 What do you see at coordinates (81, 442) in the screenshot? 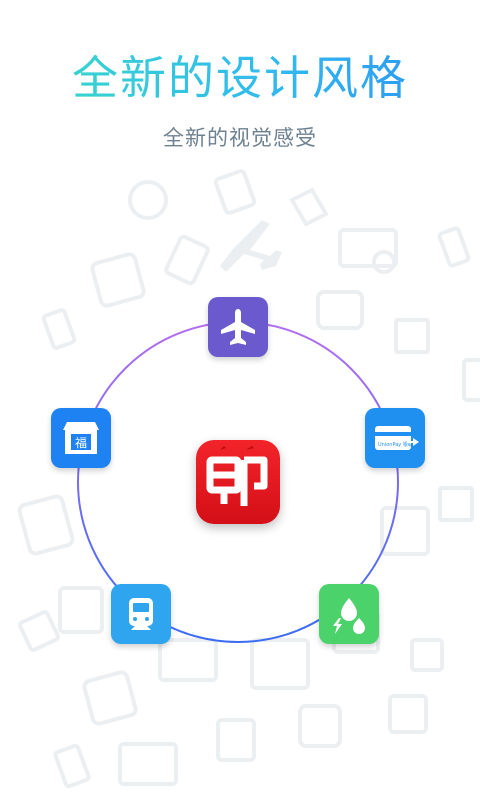
I see `shop-glyph: 福` at bounding box center [81, 442].